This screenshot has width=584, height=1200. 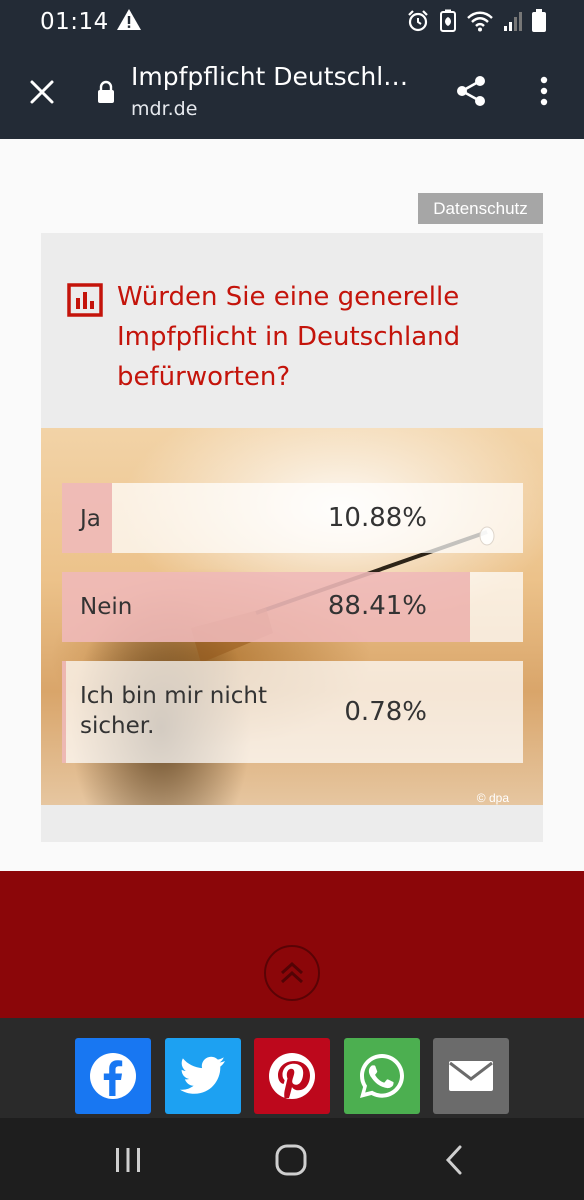 What do you see at coordinates (129, 22) in the screenshot?
I see `alert-icon` at bounding box center [129, 22].